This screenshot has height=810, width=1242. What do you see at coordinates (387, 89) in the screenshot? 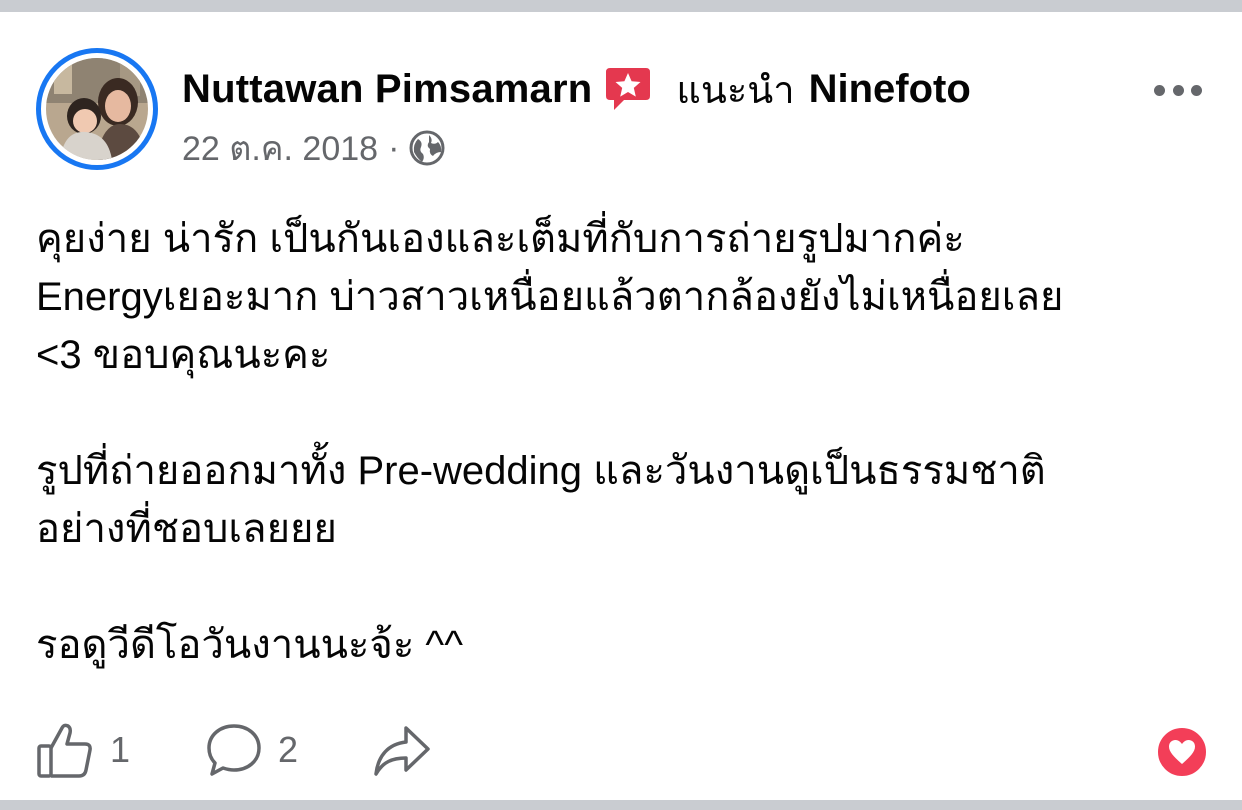
I see `author-name: Nuttawan Pimsamarn` at bounding box center [387, 89].